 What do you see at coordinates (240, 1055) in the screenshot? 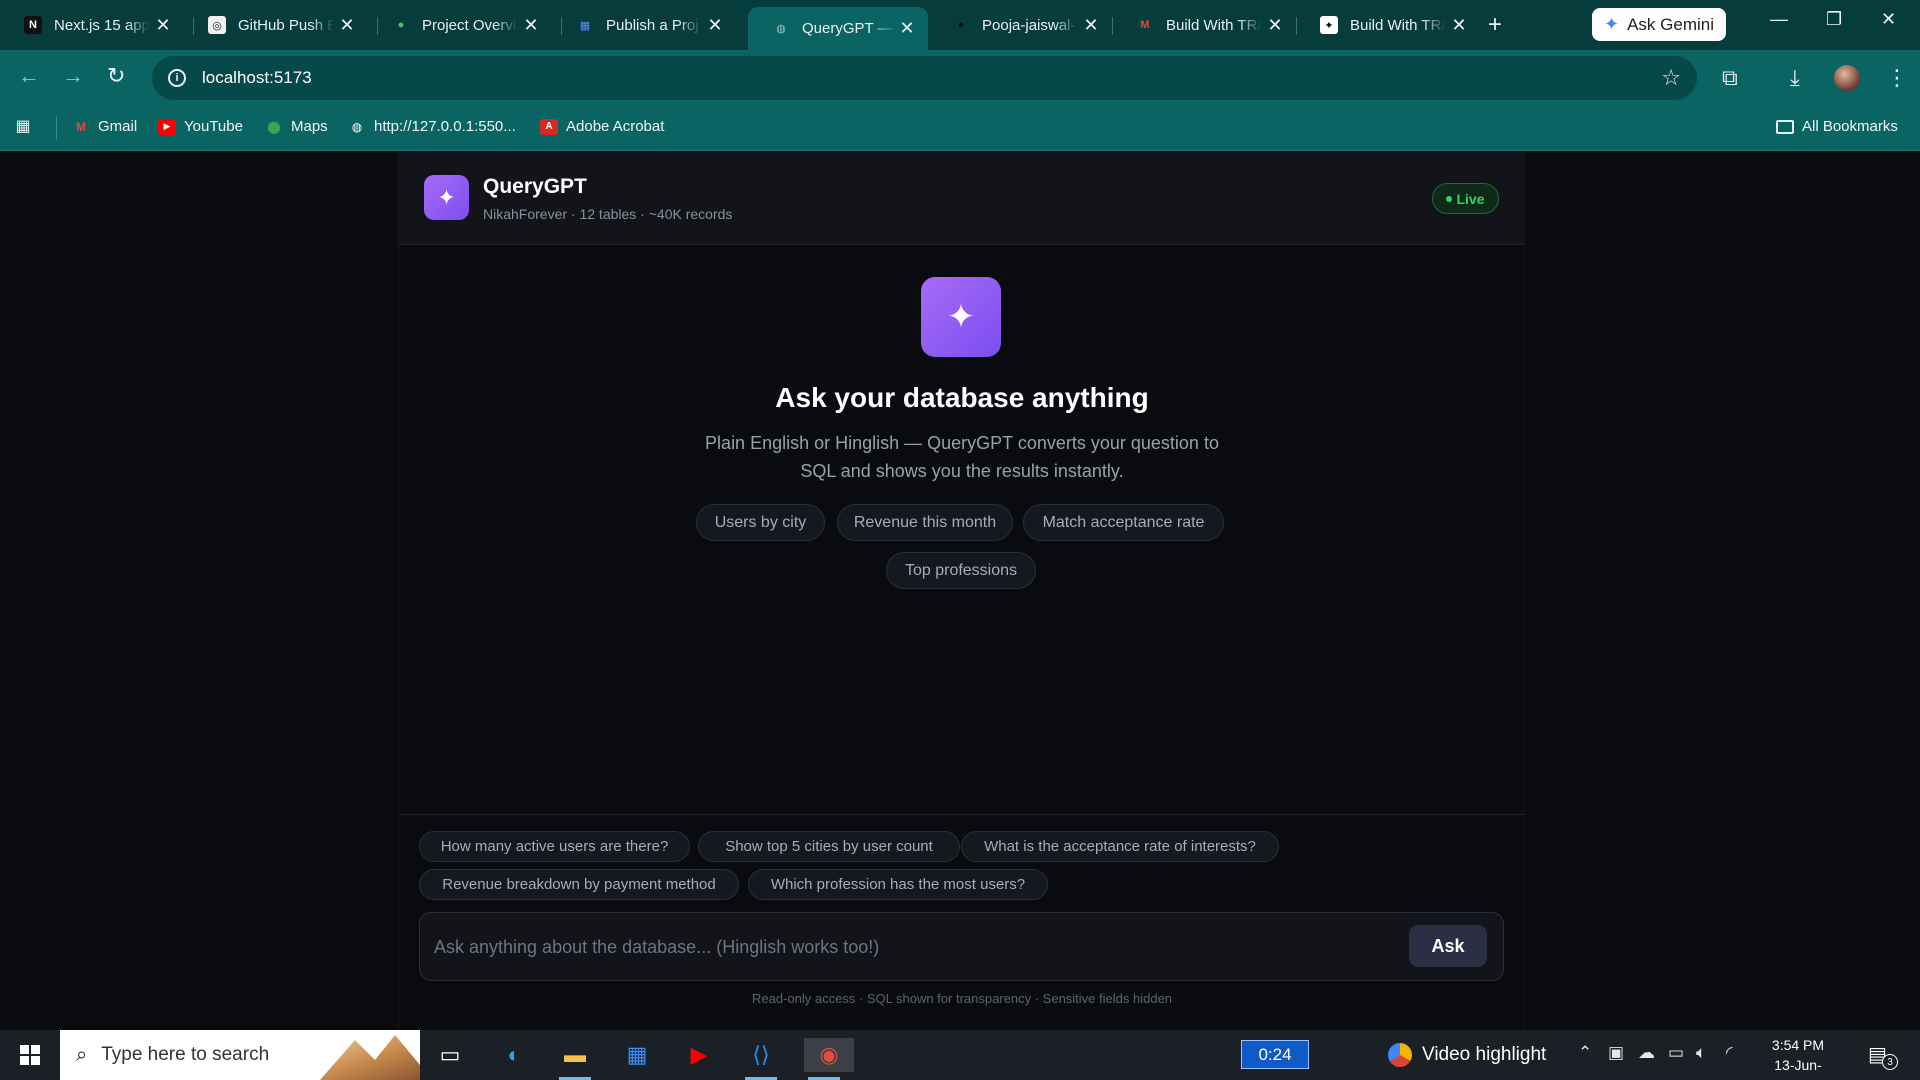
I see `taskbar-search: ⌕ Type here to search` at bounding box center [240, 1055].